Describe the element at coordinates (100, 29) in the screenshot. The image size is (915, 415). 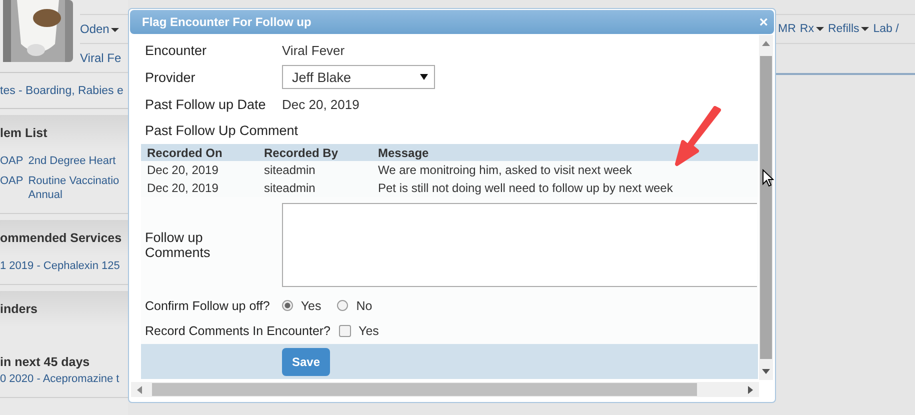
I see `pet-menu: Oden` at that location.